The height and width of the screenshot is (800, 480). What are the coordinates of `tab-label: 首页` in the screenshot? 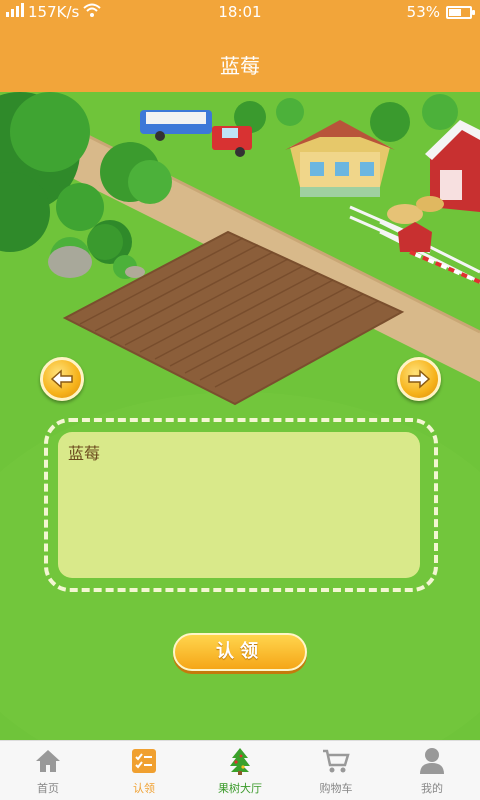 It's located at (48, 788).